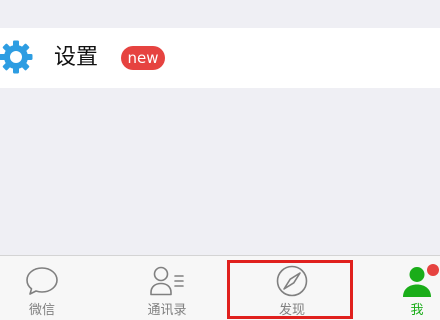 This screenshot has height=320, width=440. Describe the element at coordinates (292, 281) in the screenshot. I see `compass-icon` at that location.